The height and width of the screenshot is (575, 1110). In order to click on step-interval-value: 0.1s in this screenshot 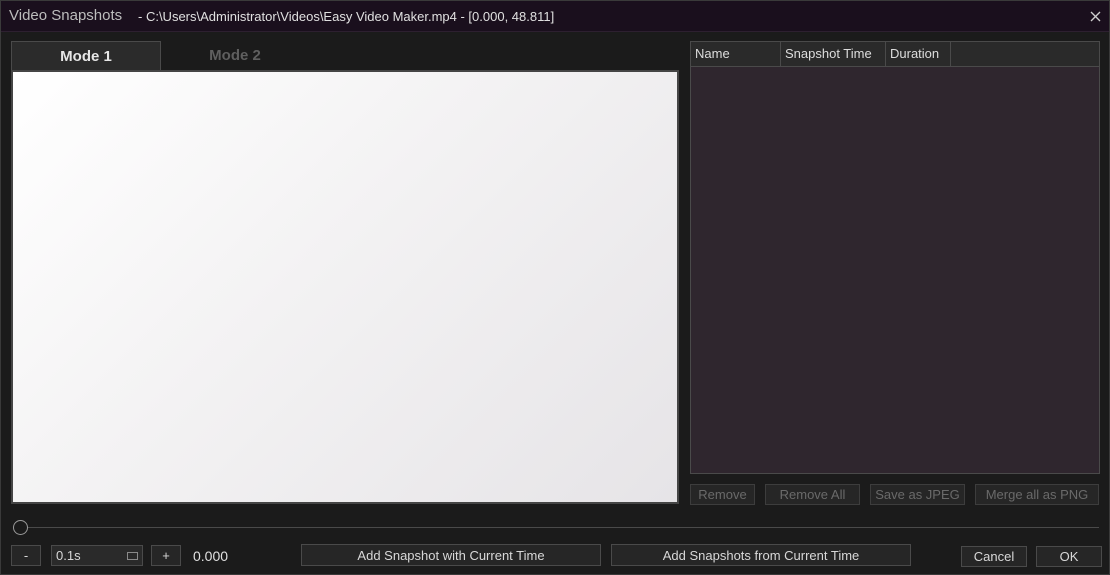, I will do `click(68, 555)`.